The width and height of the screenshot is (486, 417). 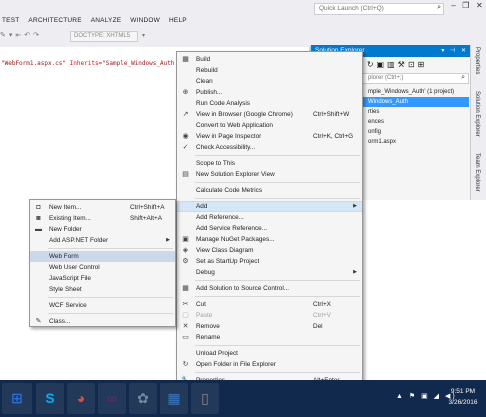 I want to click on pin-icon: ▾ ⊣ ✕, so click(x=454, y=50).